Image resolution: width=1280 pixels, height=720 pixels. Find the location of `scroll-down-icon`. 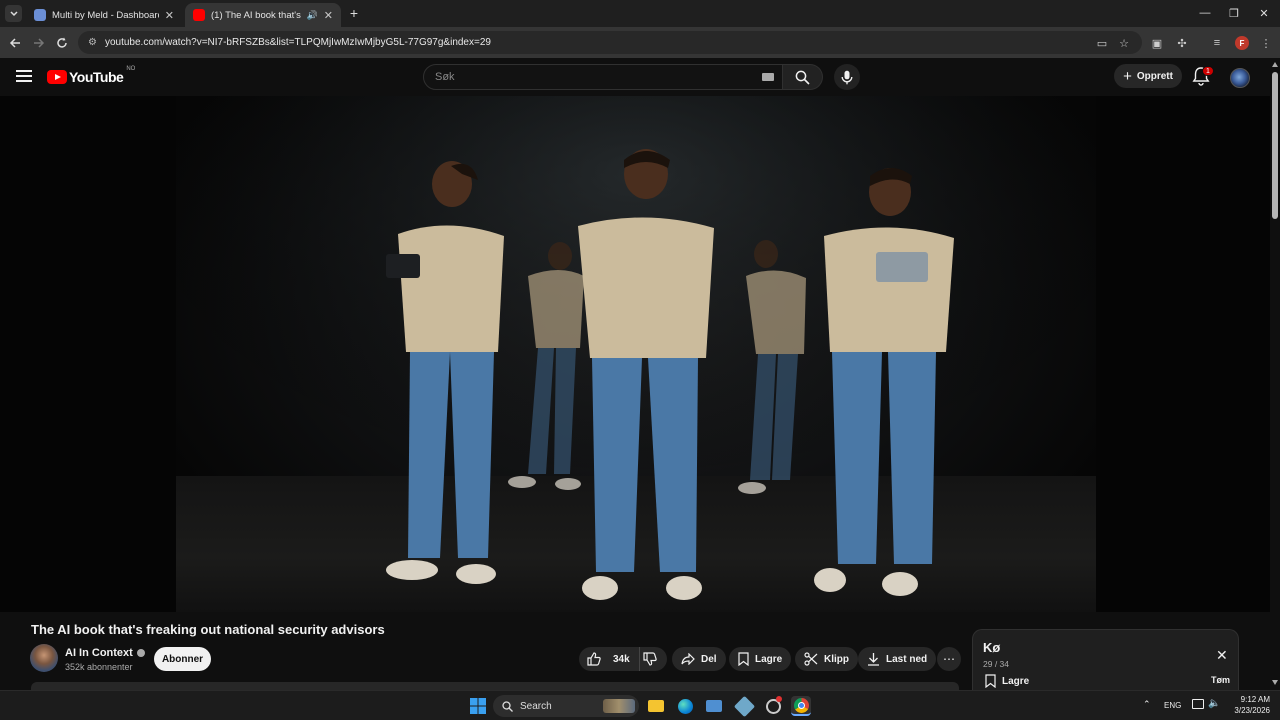

scroll-down-icon is located at coordinates (1275, 682).